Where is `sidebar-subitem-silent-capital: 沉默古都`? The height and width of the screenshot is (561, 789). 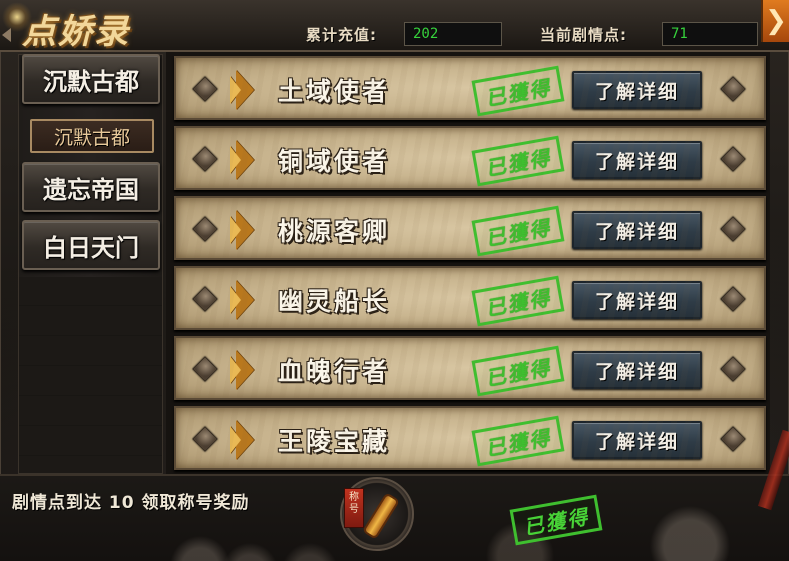 sidebar-subitem-silent-capital: 沉默古都 is located at coordinates (92, 136).